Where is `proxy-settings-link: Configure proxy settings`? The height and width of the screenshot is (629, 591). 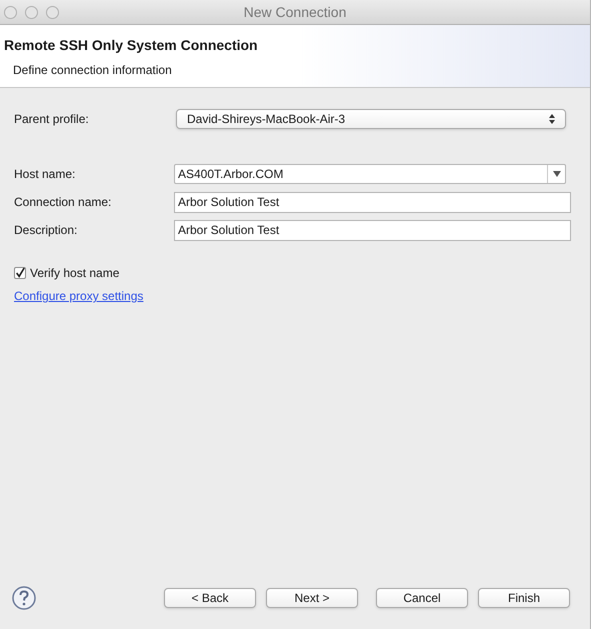 proxy-settings-link: Configure proxy settings is located at coordinates (79, 296).